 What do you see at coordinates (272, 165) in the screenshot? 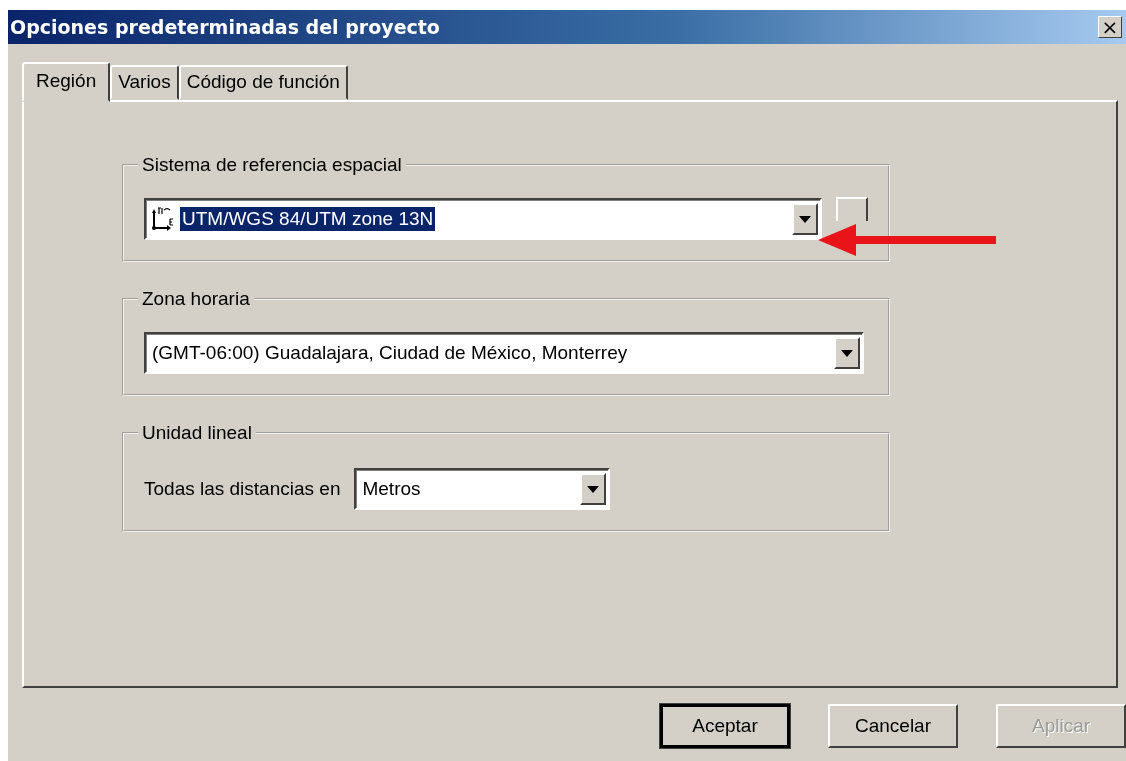
I see `group-title: Sistema de referencia espacial` at bounding box center [272, 165].